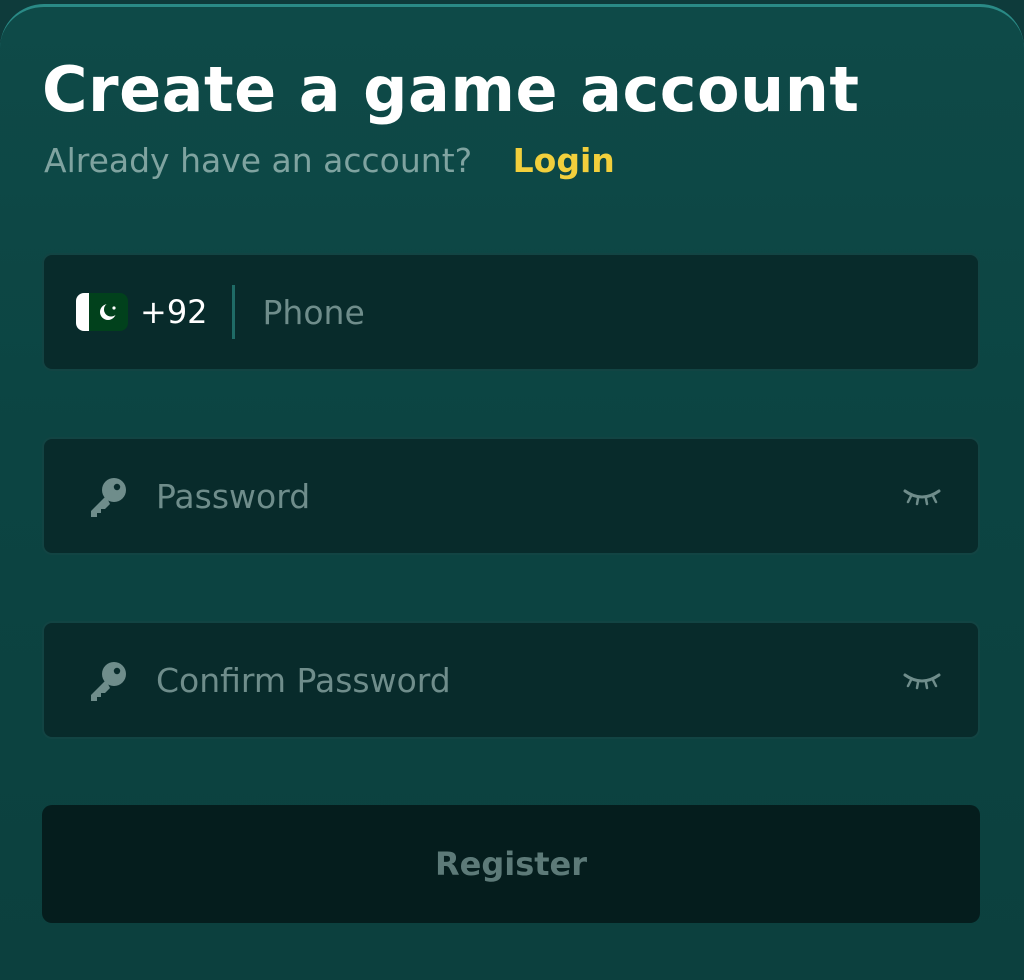  I want to click on pakistan-flag-icon, so click(102, 312).